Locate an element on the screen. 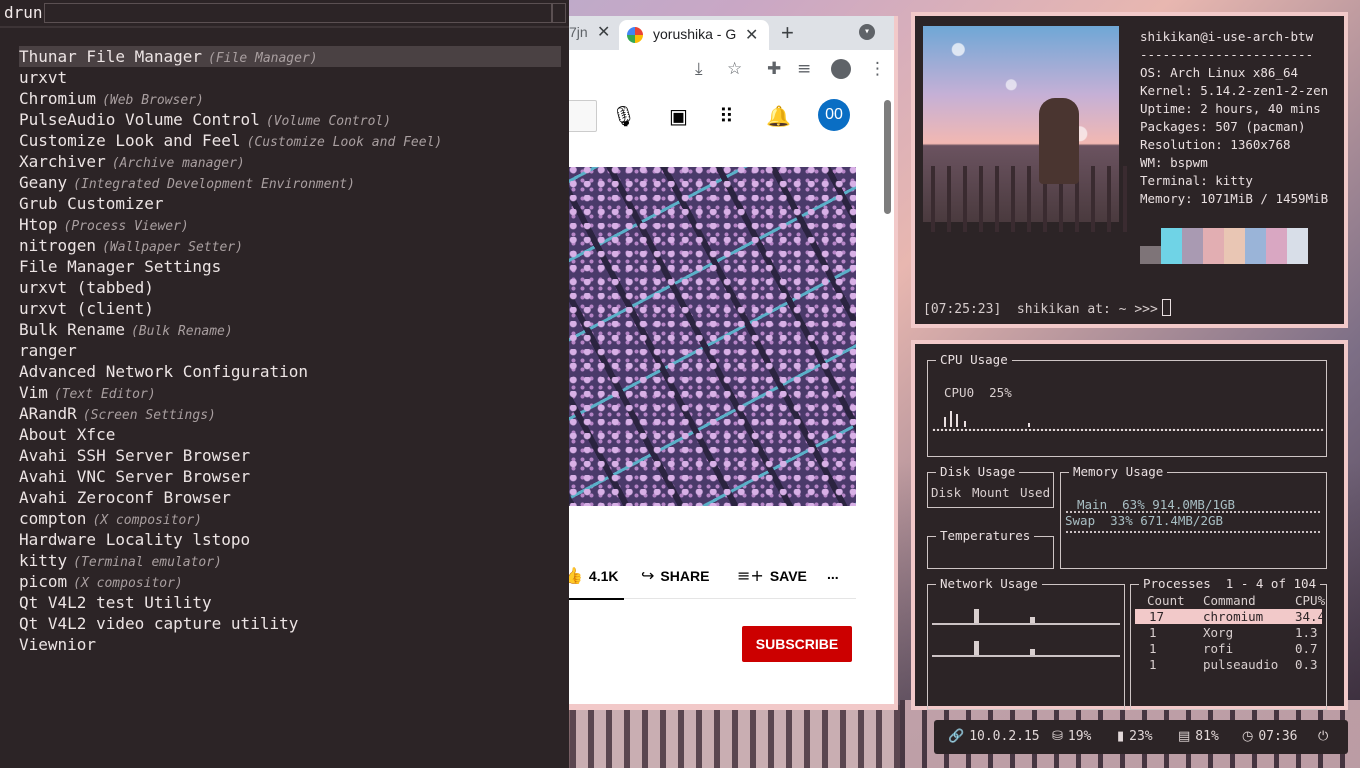  share-button: ↪ SHARE is located at coordinates (675, 575).